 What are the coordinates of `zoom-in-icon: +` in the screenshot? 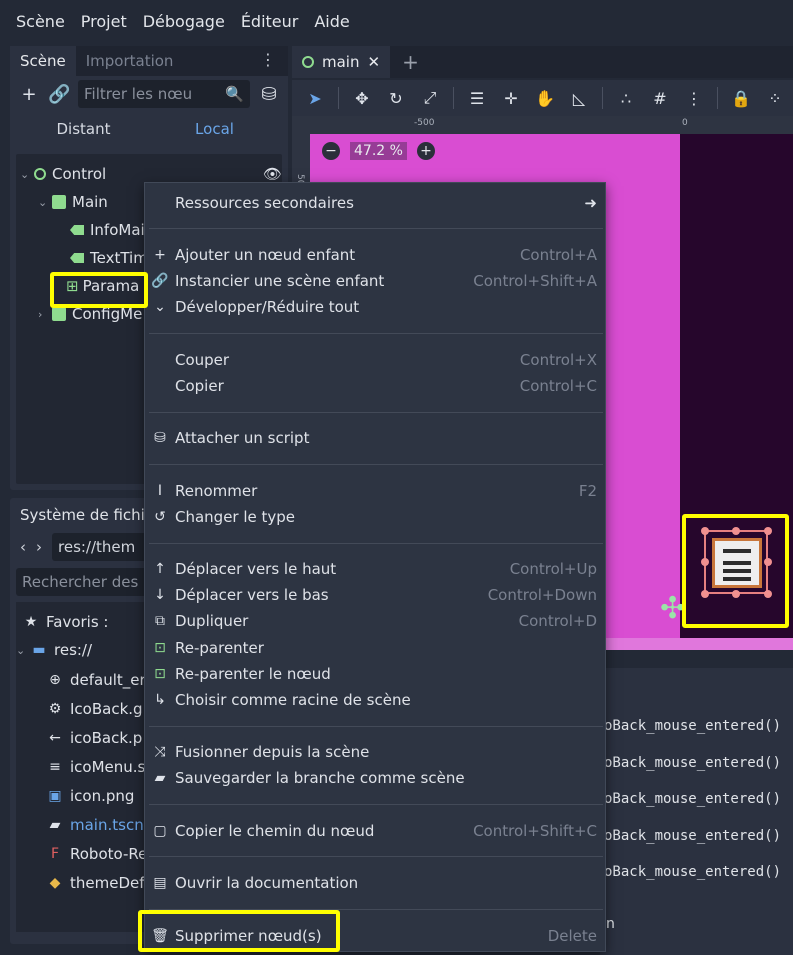 It's located at (425, 151).